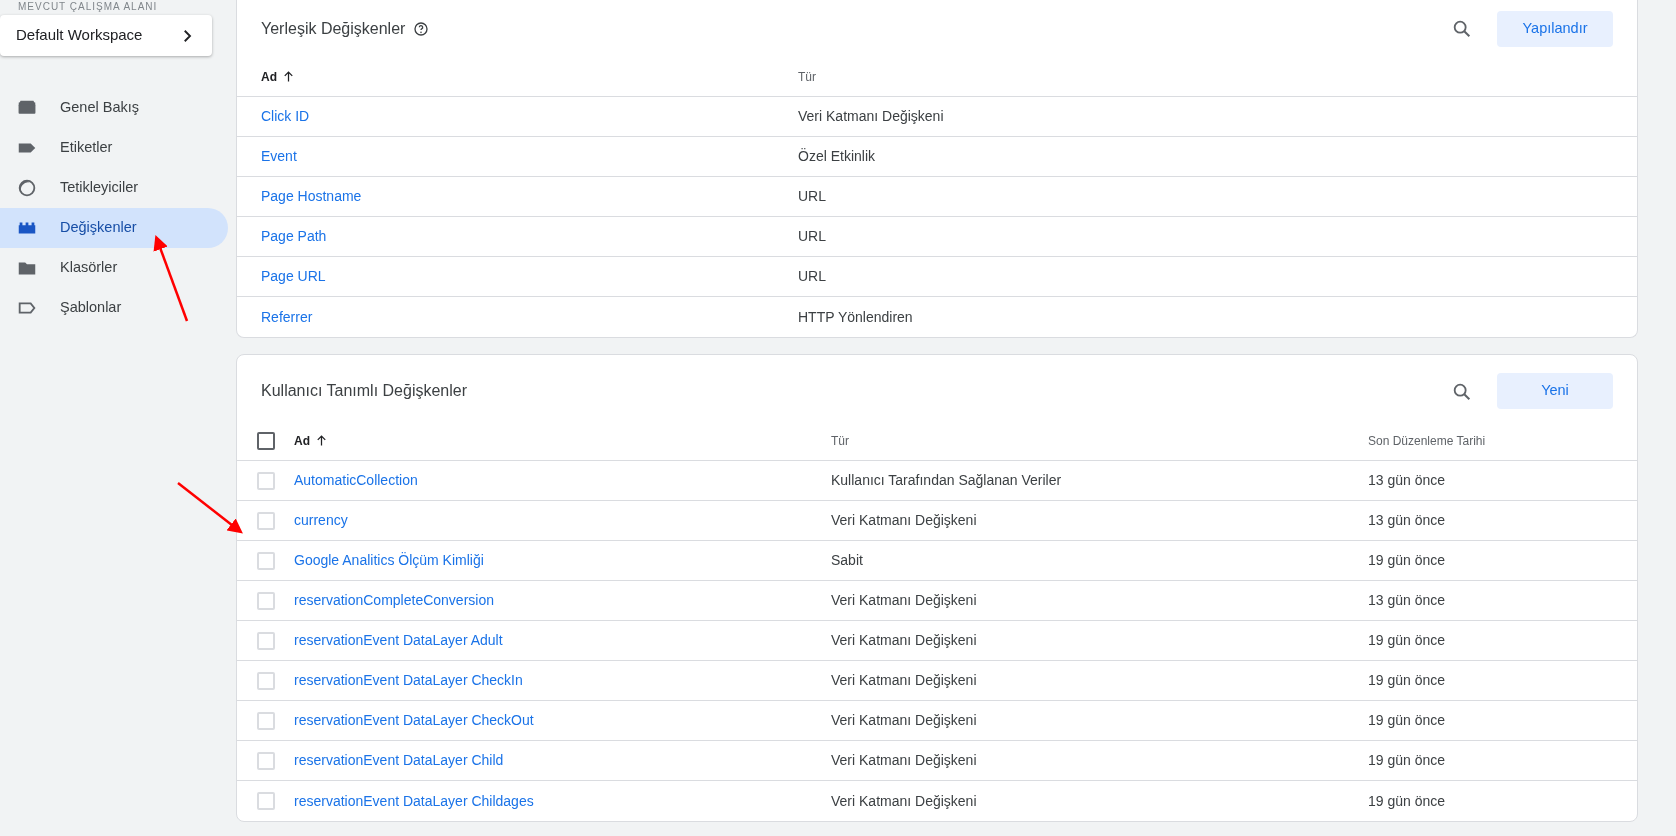 The image size is (1676, 836). I want to click on sidebar-item: Şablonlar, so click(114, 308).